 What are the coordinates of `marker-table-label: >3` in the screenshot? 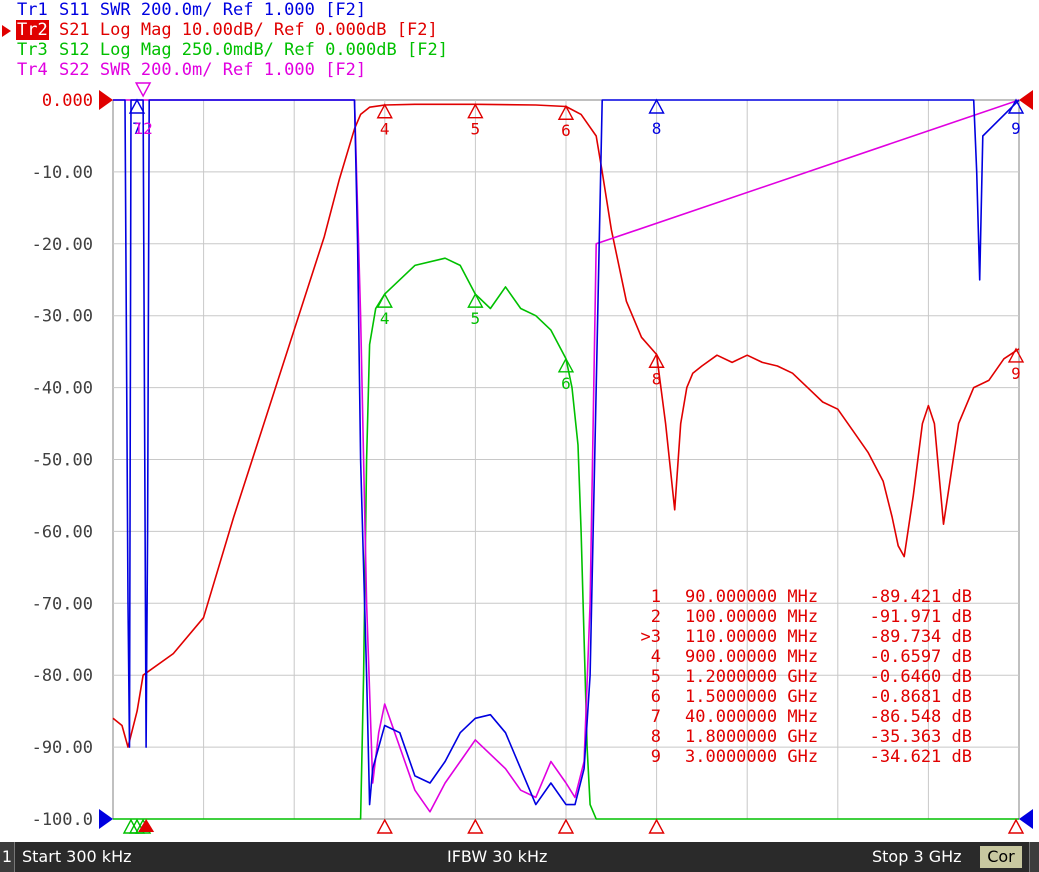 It's located at (651, 637).